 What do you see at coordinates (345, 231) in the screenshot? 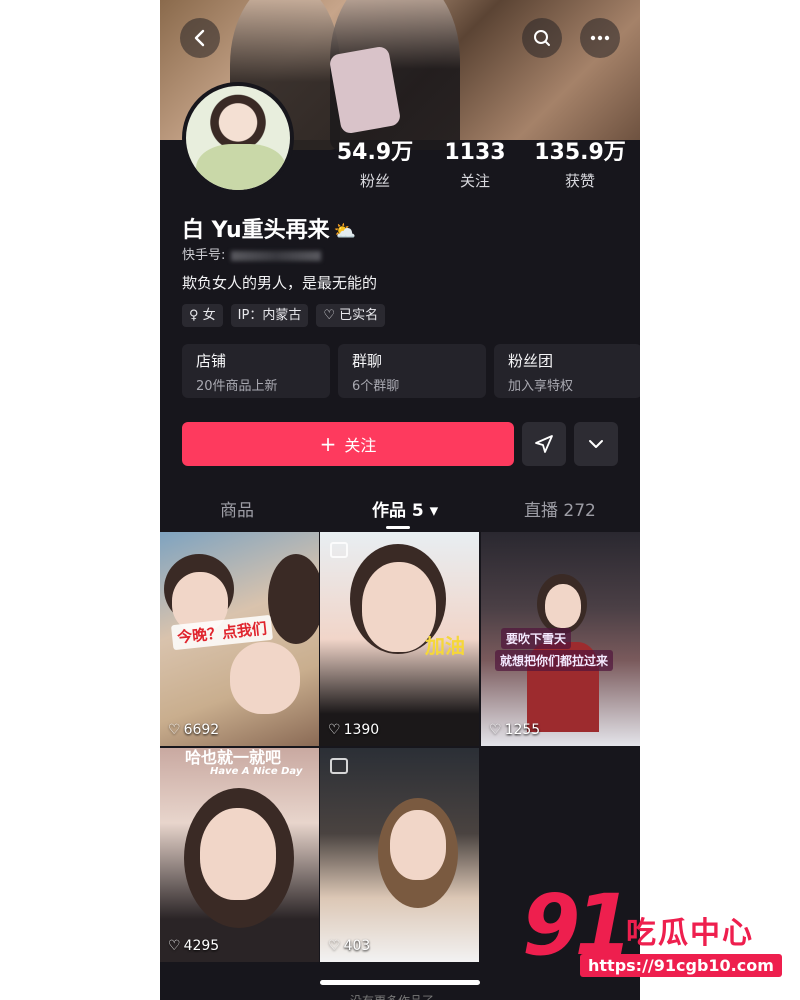
I see `weather-cloud-rain-icon: ⛅` at bounding box center [345, 231].